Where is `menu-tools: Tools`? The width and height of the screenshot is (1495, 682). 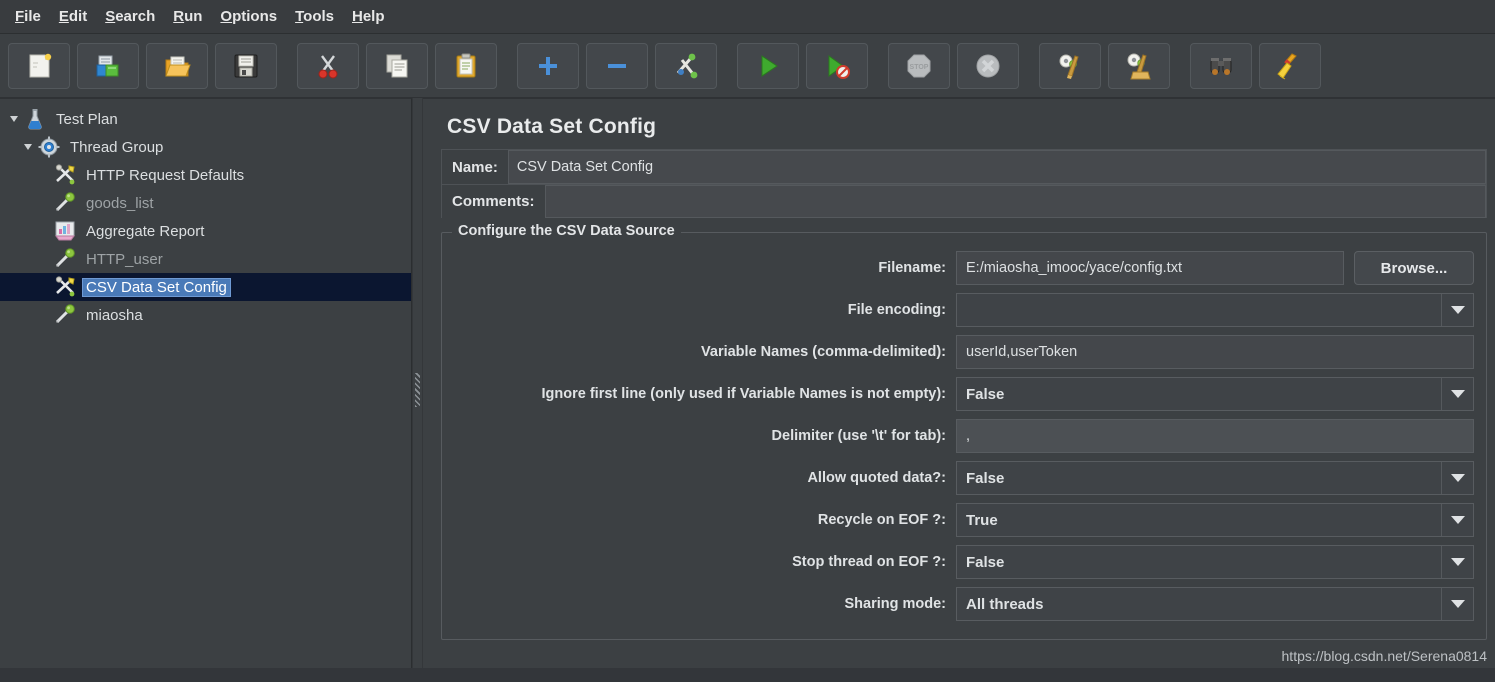
menu-tools: Tools is located at coordinates (314, 16).